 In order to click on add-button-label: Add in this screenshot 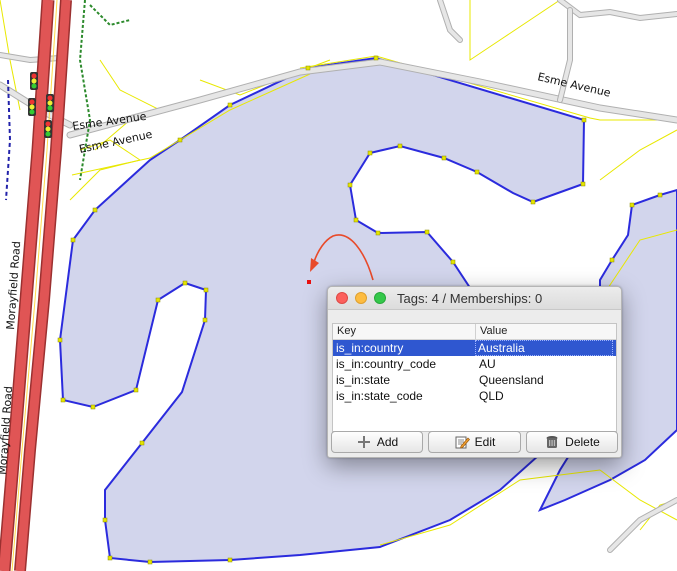, I will do `click(387, 442)`.